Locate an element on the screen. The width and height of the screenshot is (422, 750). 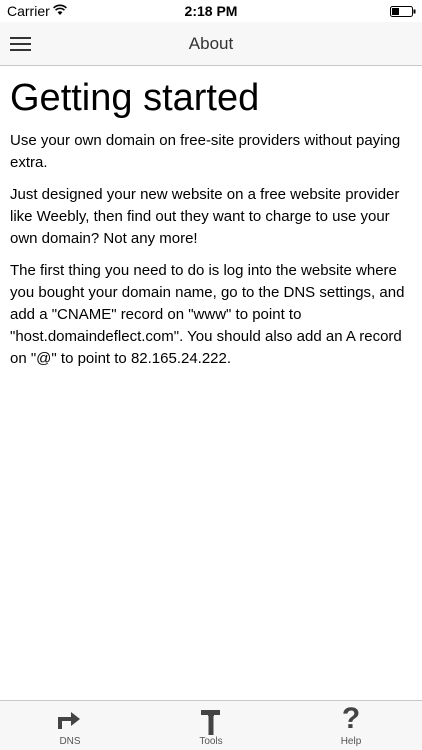
tab-dns: DNS is located at coordinates (70, 725).